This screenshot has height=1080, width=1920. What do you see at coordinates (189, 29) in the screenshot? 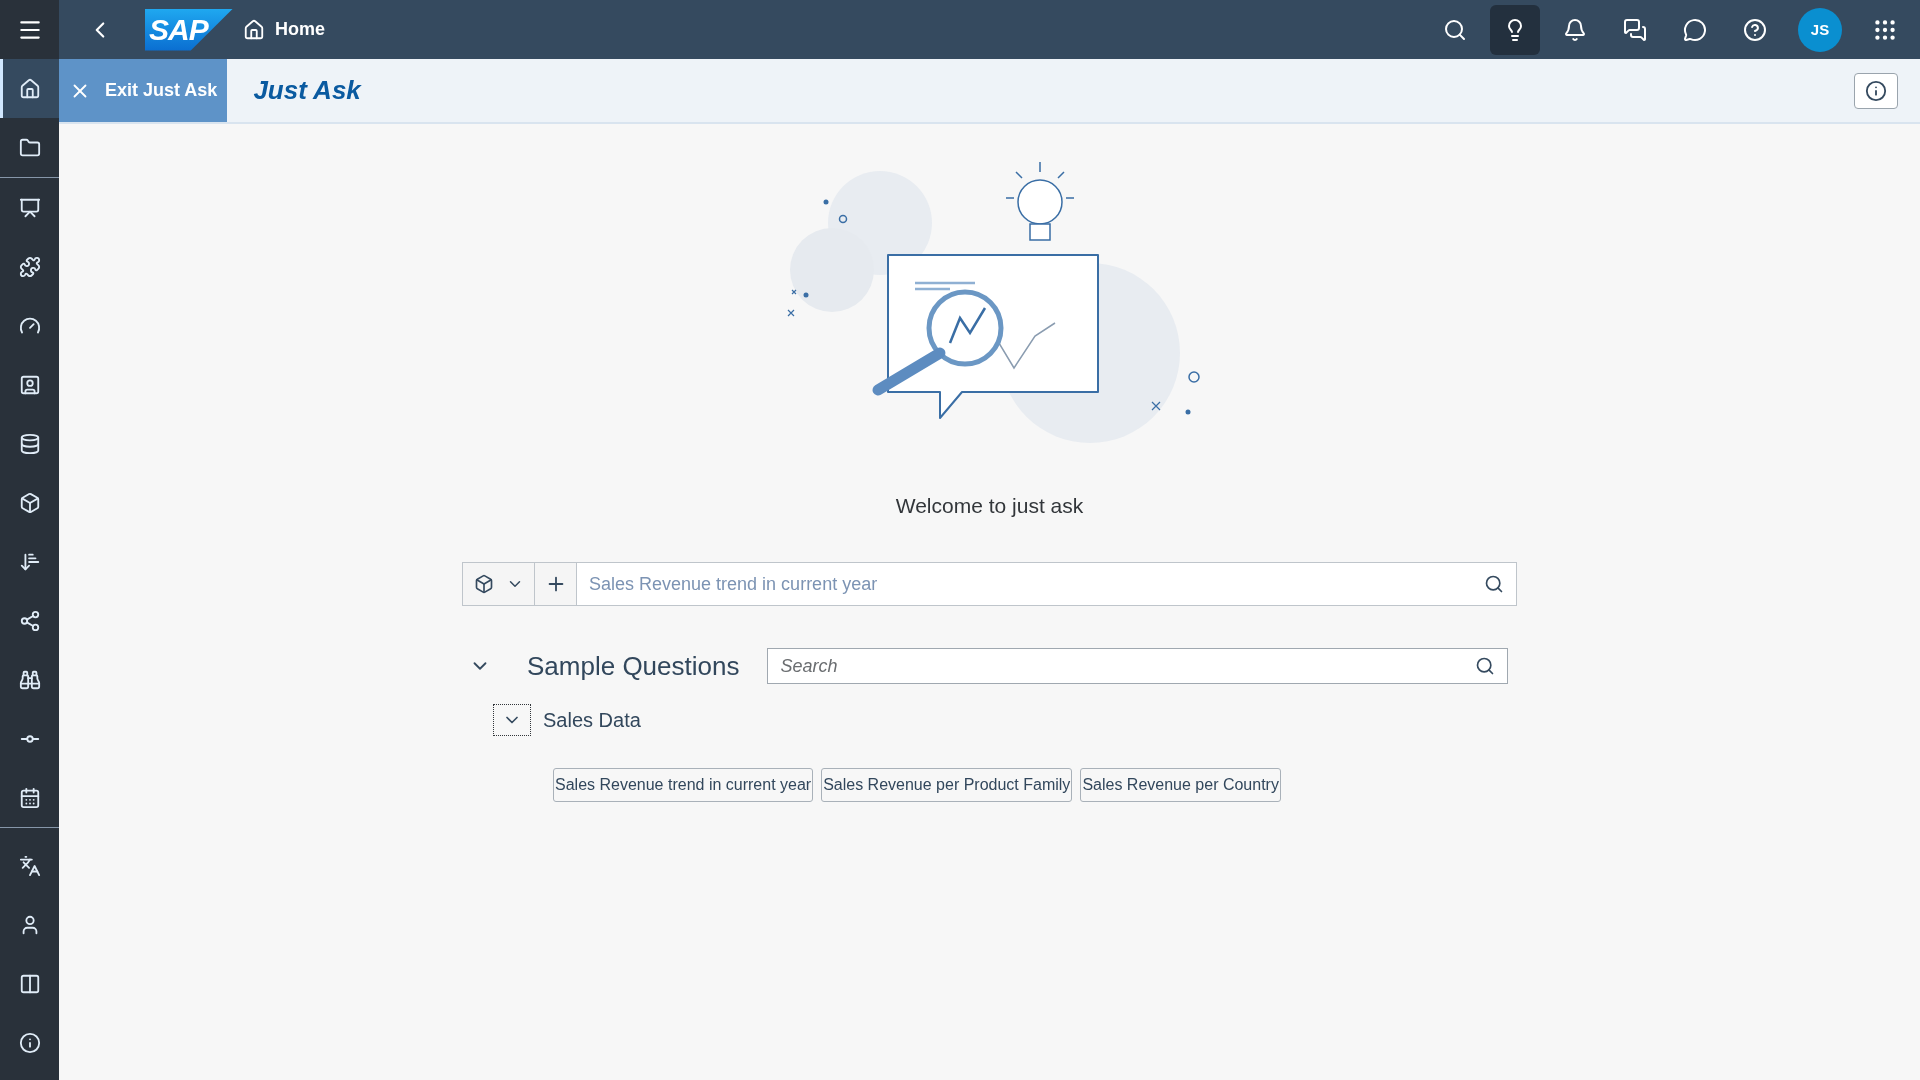
I see `logo: SAP` at bounding box center [189, 29].